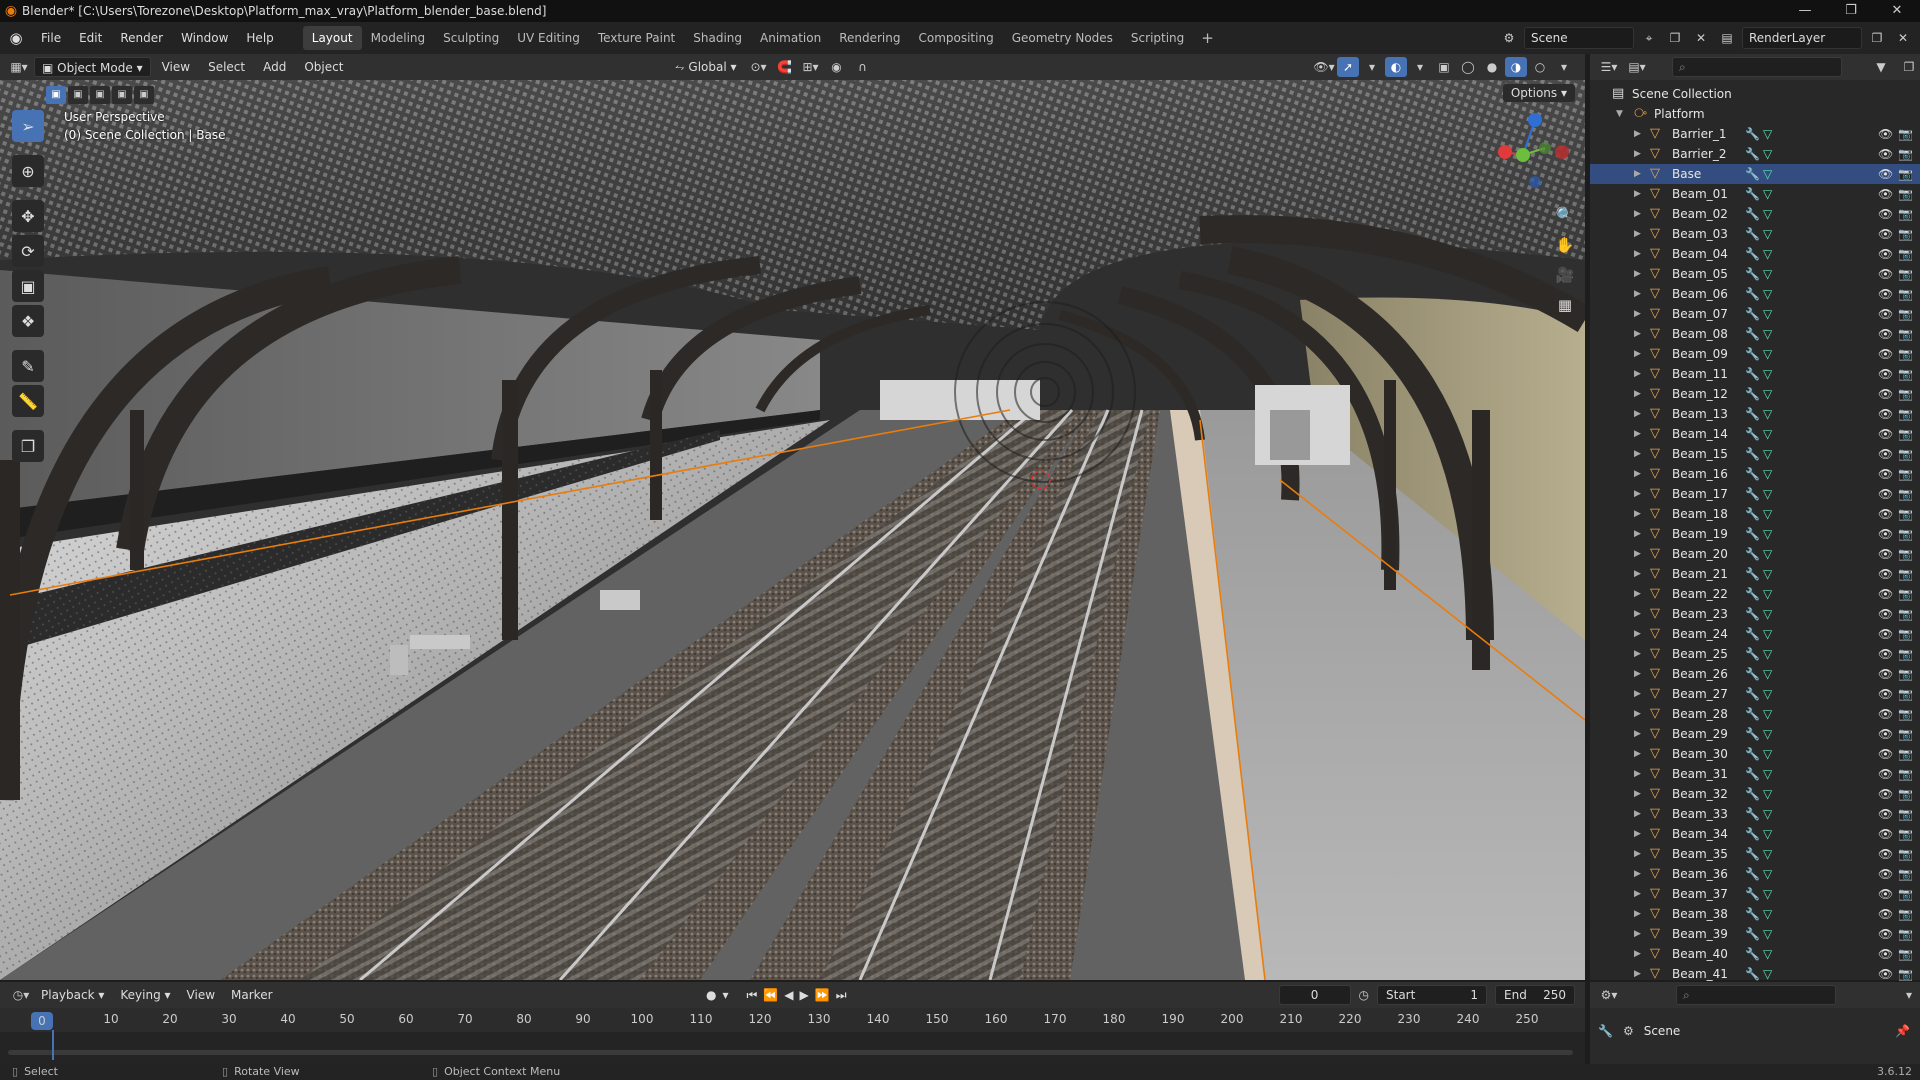 The width and height of the screenshot is (1920, 1080). I want to click on proportional-edit-icon: ◉, so click(837, 67).